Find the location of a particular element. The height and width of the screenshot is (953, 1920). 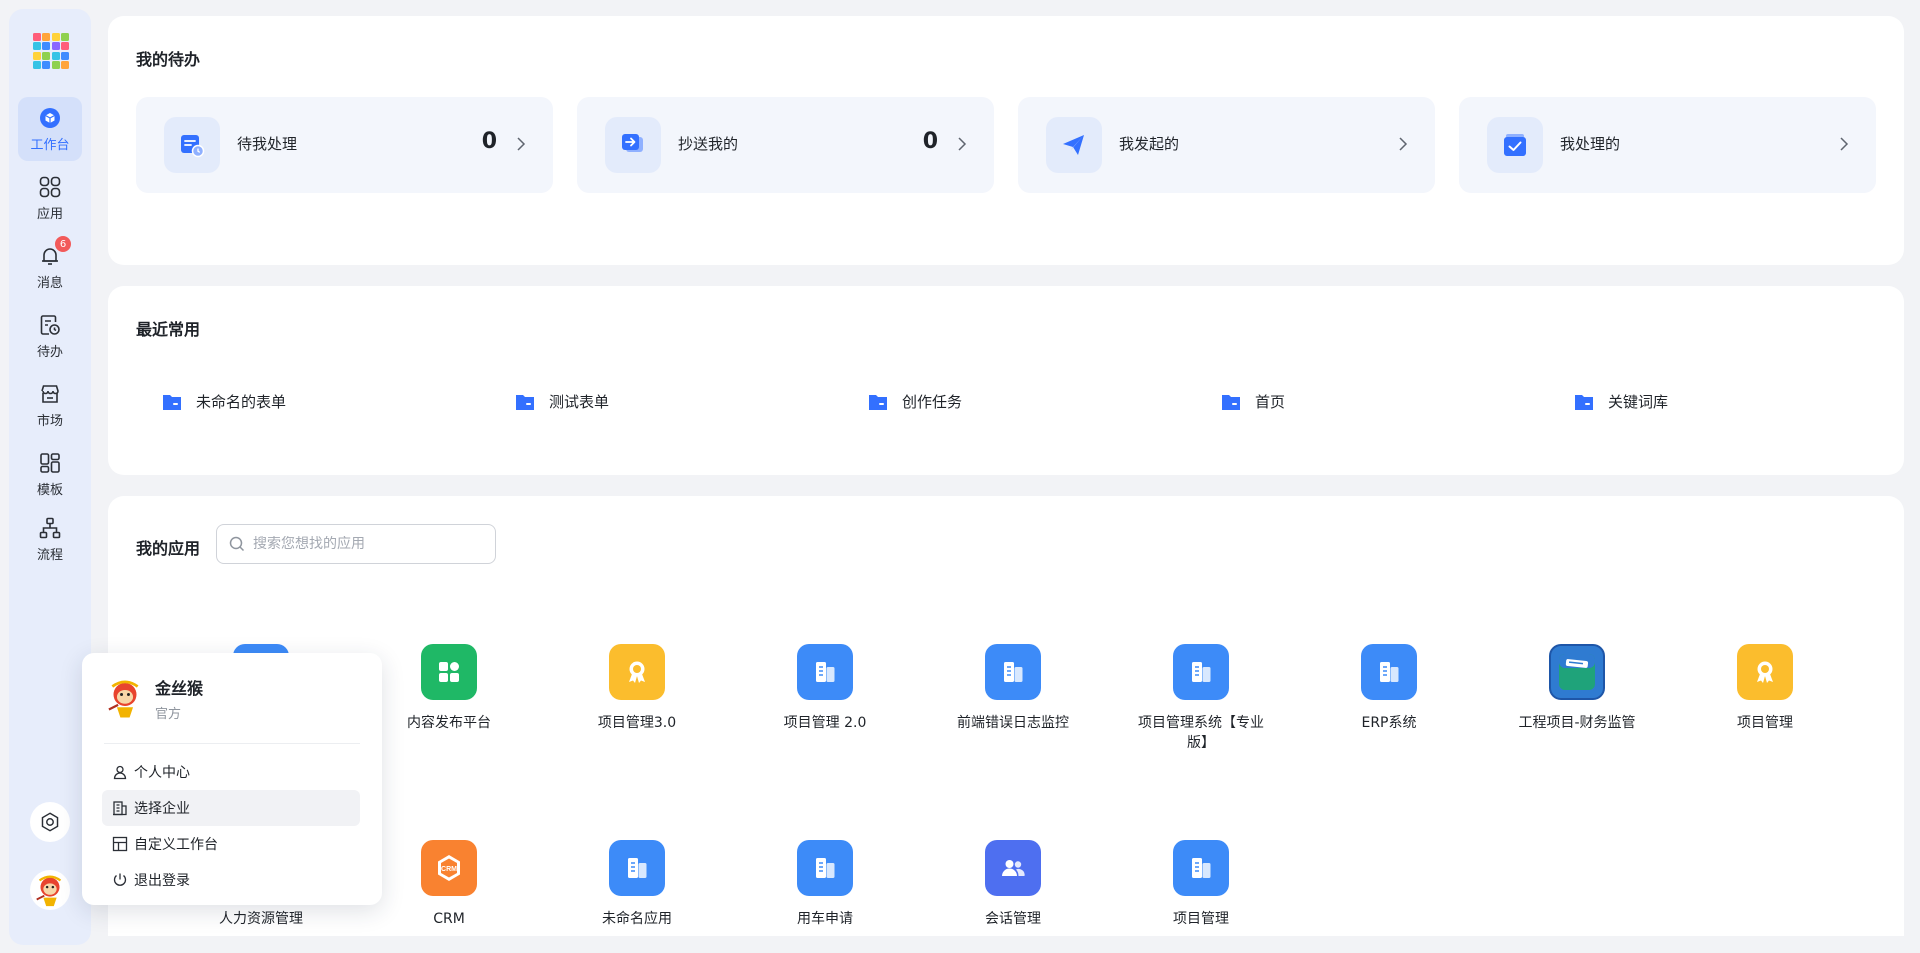

recent-card-title: 最近常用 is located at coordinates (168, 329).